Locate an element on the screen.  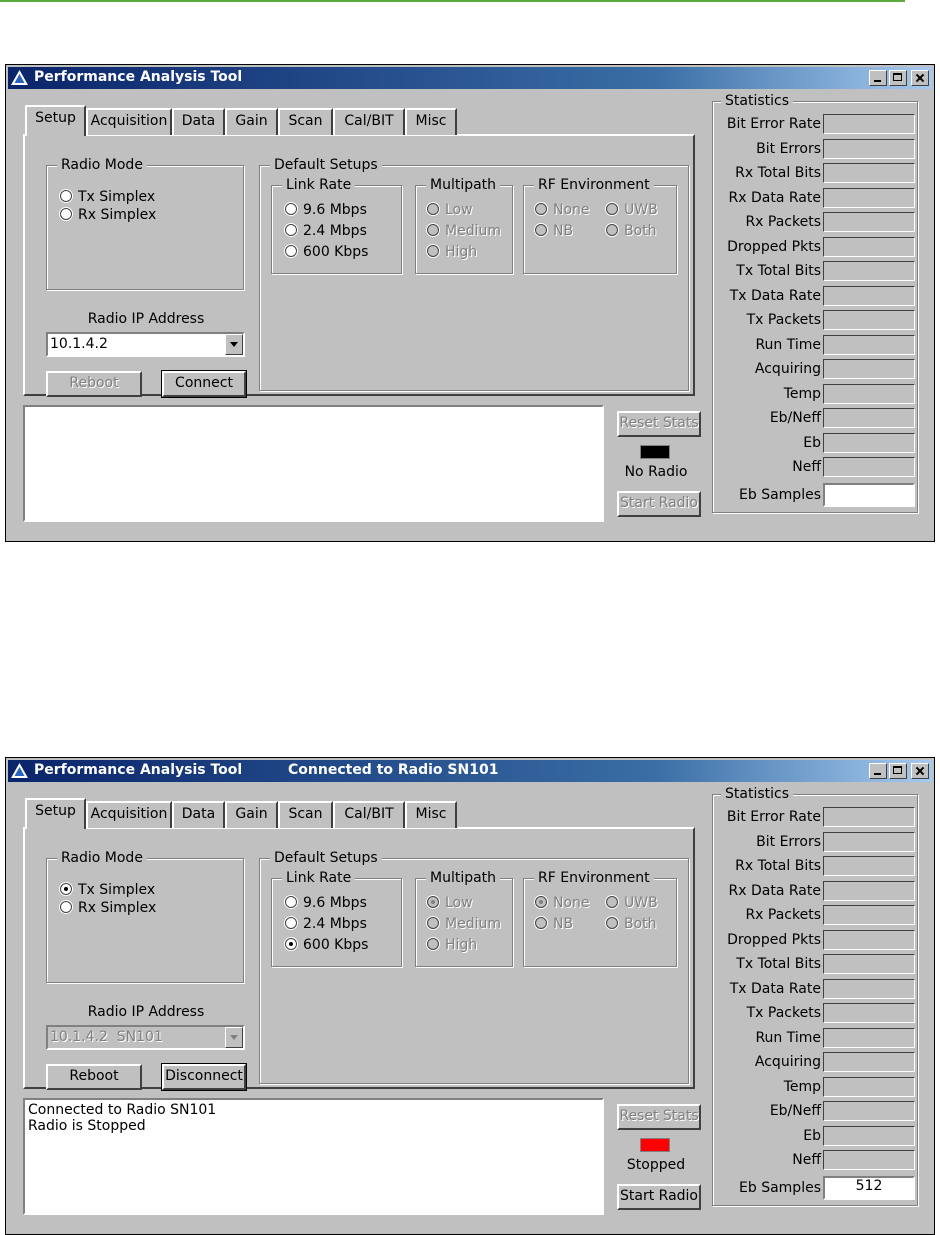
eb-samples-input is located at coordinates (869, 495).